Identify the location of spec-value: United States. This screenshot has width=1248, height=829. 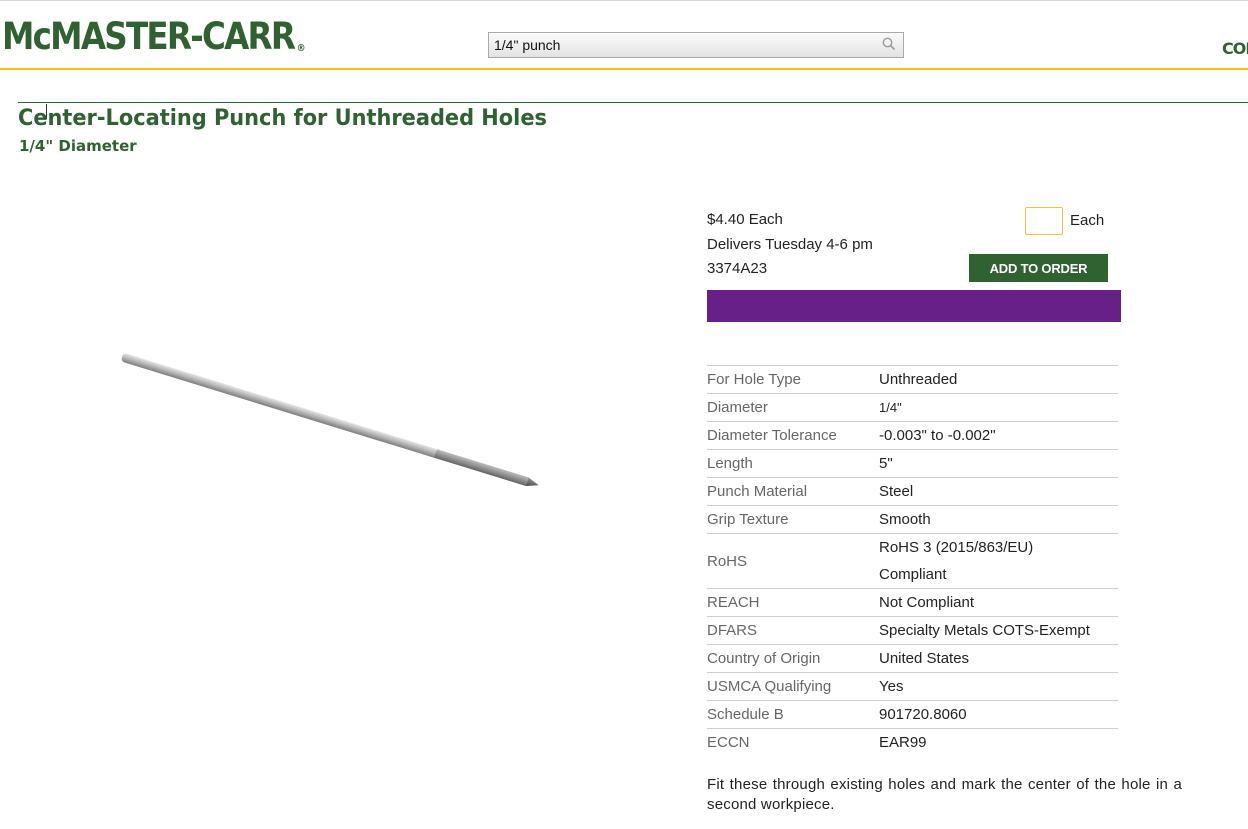
(924, 658).